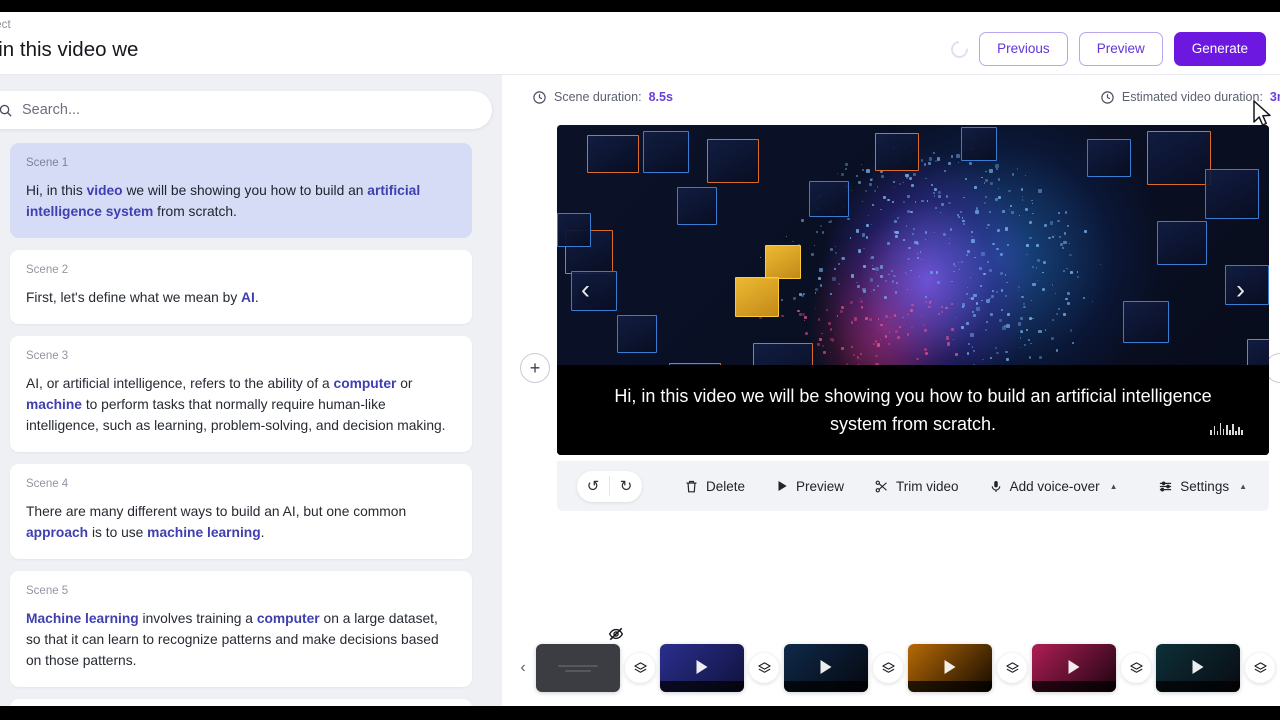 This screenshot has height=720, width=1280. I want to click on thumb-ghost-line, so click(578, 665).